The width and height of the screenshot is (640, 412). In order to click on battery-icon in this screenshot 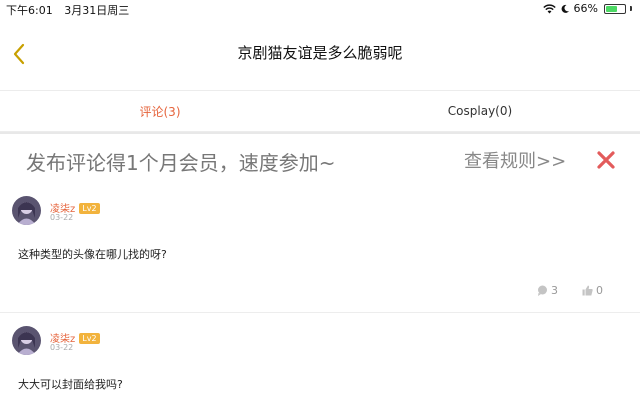, I will do `click(615, 8)`.